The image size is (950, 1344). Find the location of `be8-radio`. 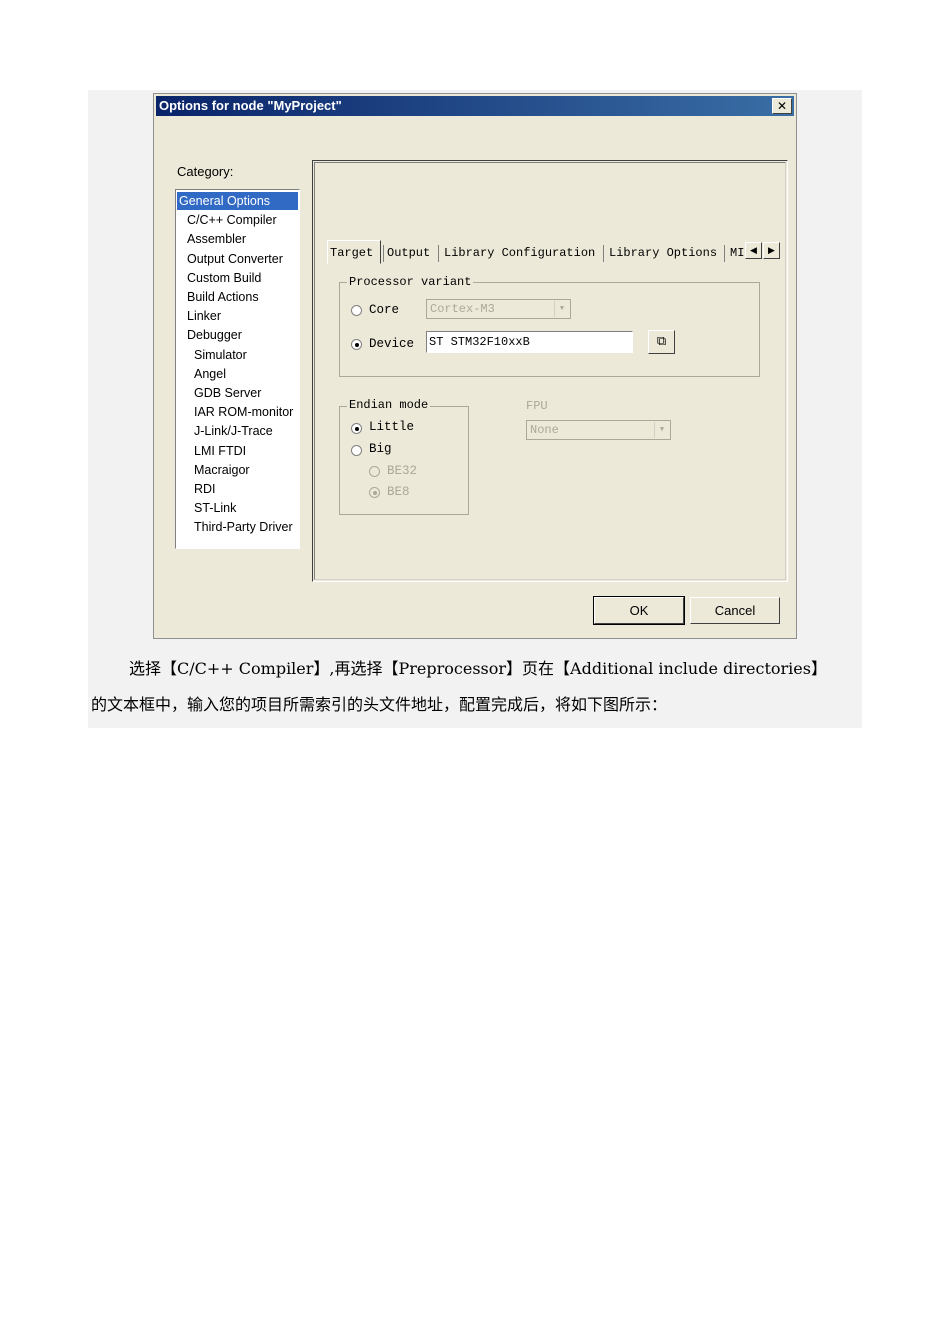

be8-radio is located at coordinates (374, 492).